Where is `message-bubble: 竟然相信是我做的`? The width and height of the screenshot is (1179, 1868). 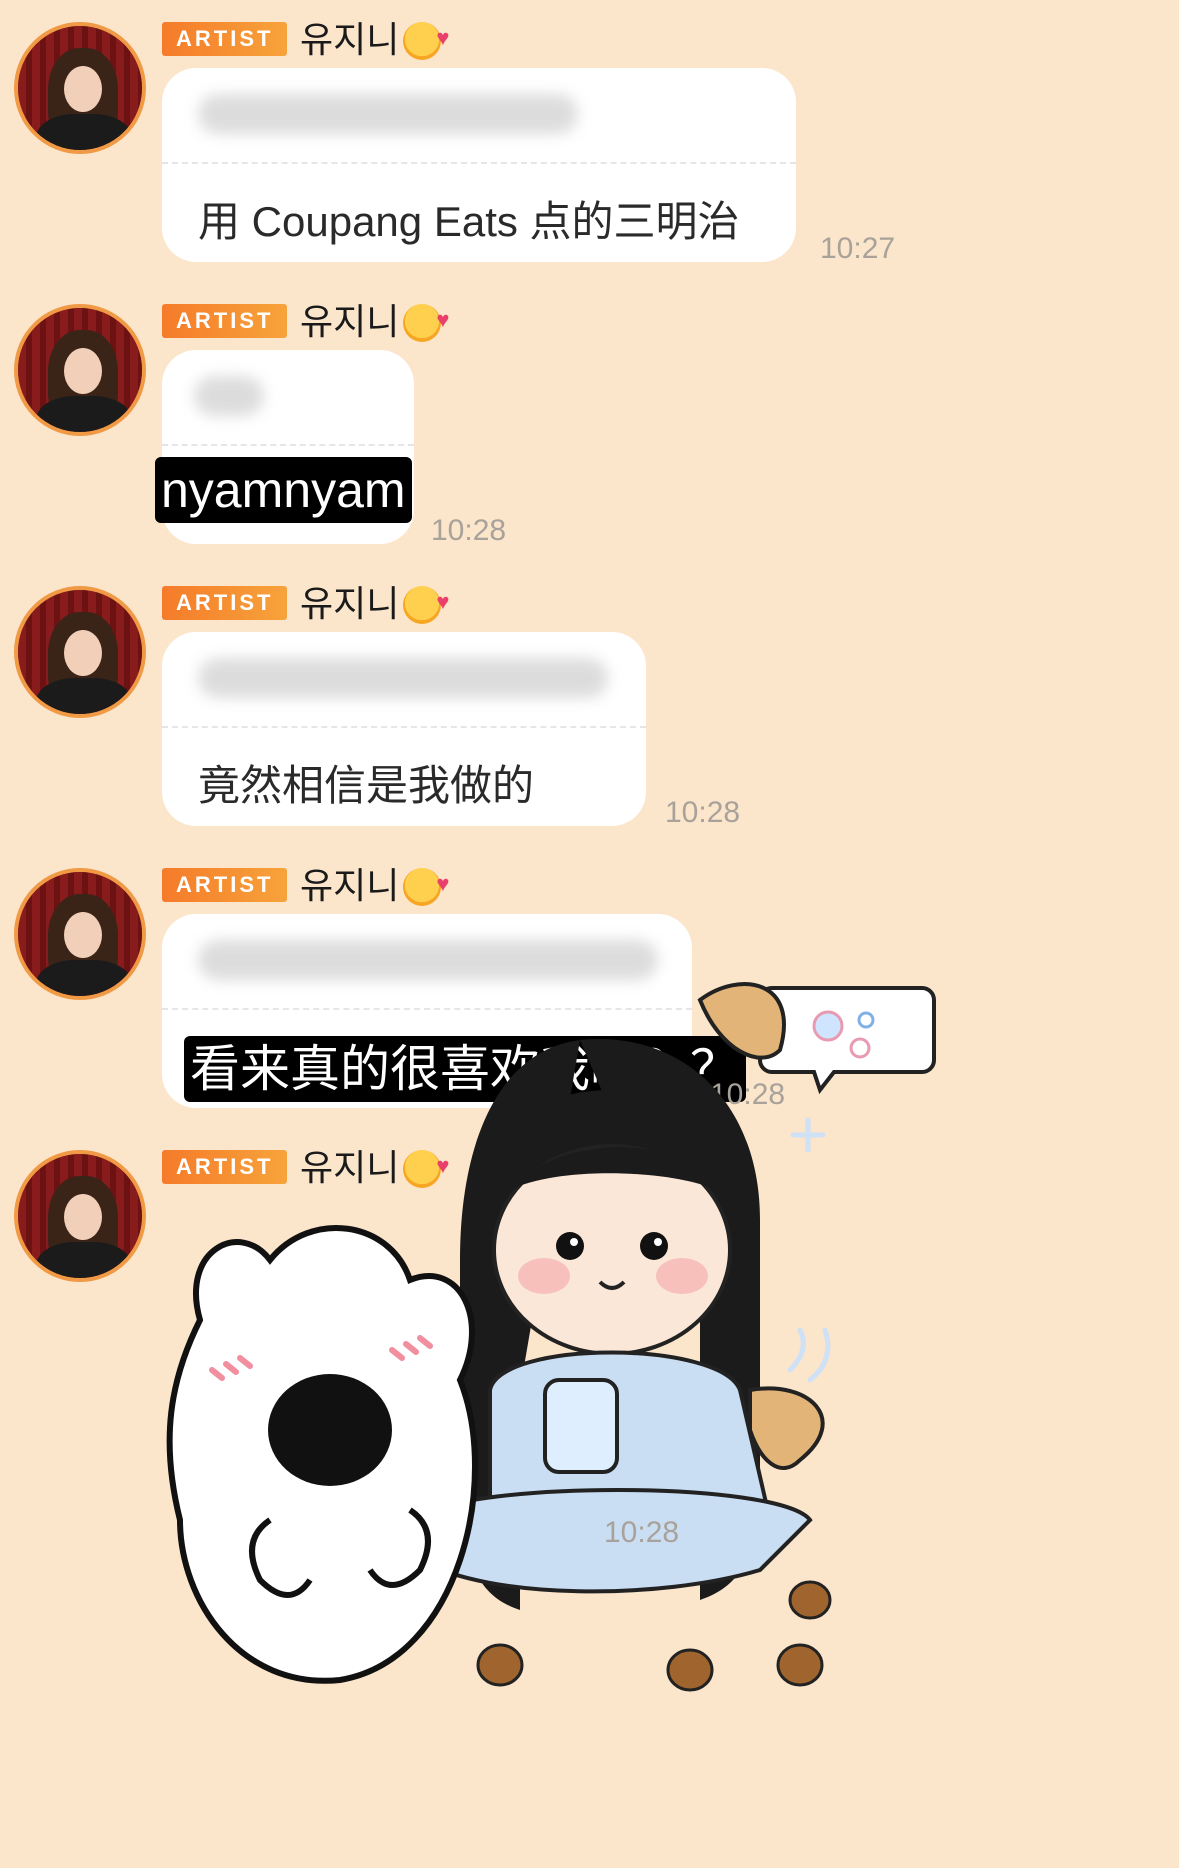 message-bubble: 竟然相信是我做的 is located at coordinates (404, 729).